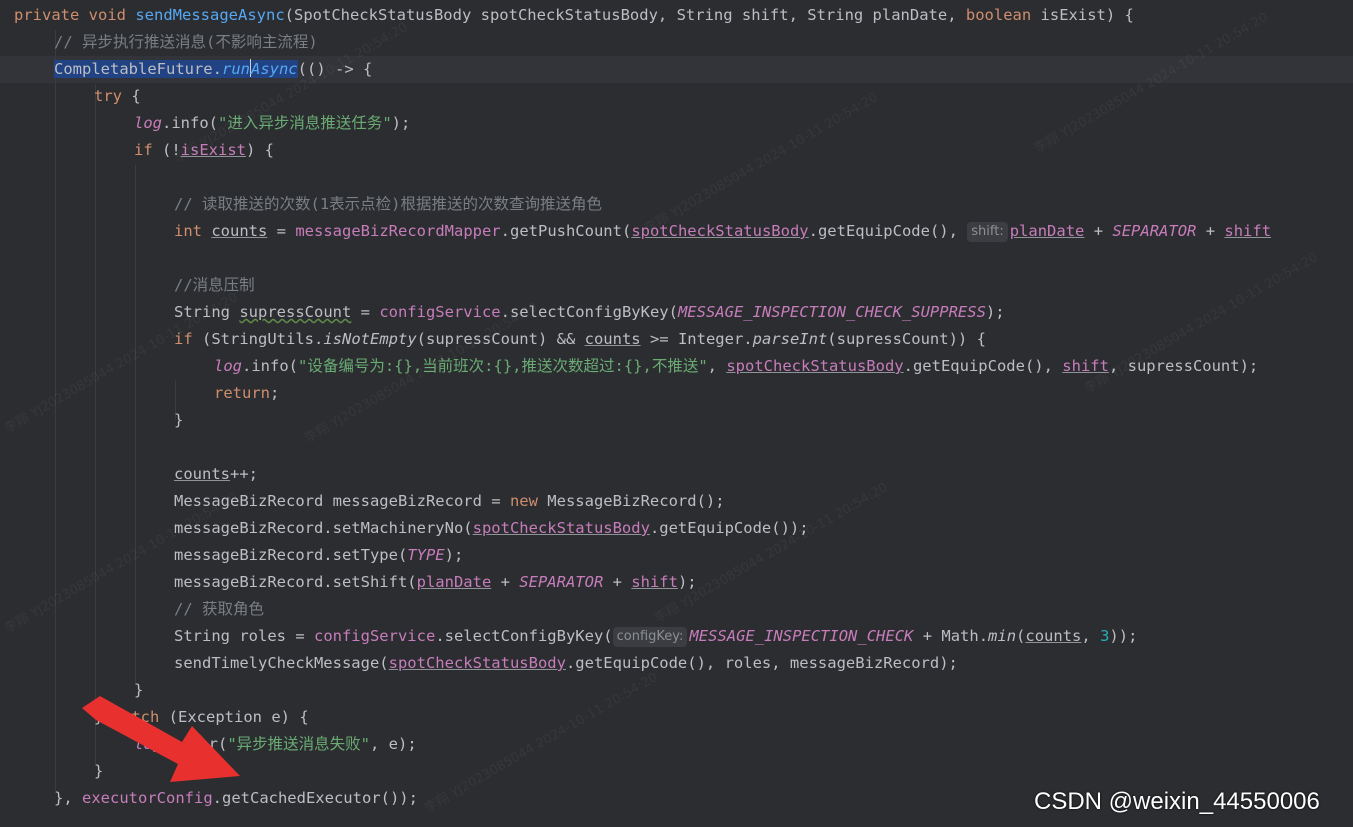 The width and height of the screenshot is (1353, 827). Describe the element at coordinates (370, 339) in the screenshot. I see `method-call: isNotEmpty` at that location.